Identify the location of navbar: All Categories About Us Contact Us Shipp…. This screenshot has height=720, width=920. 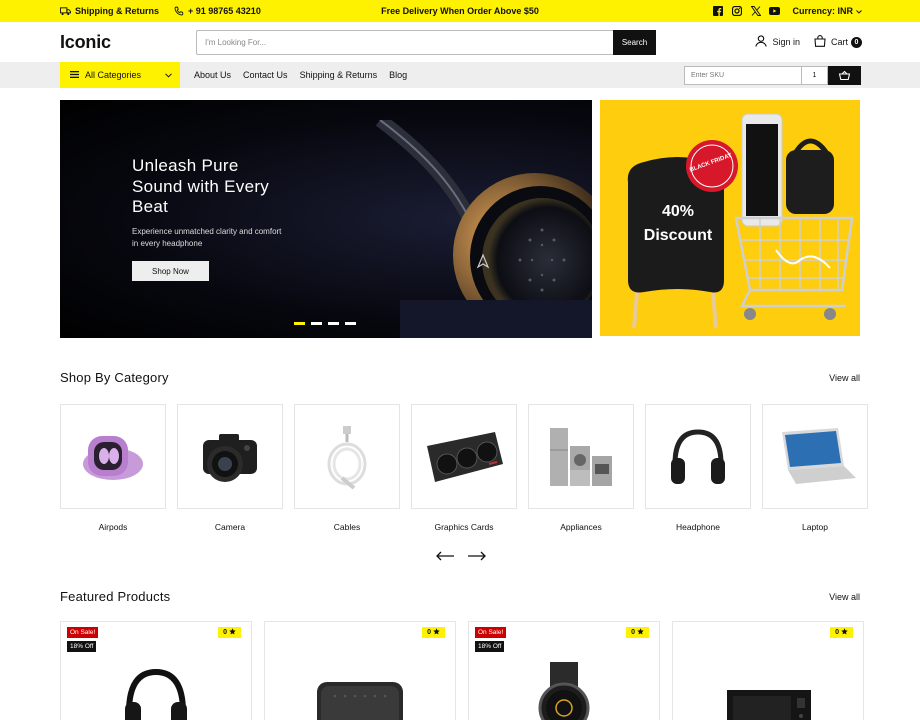
(460, 75).